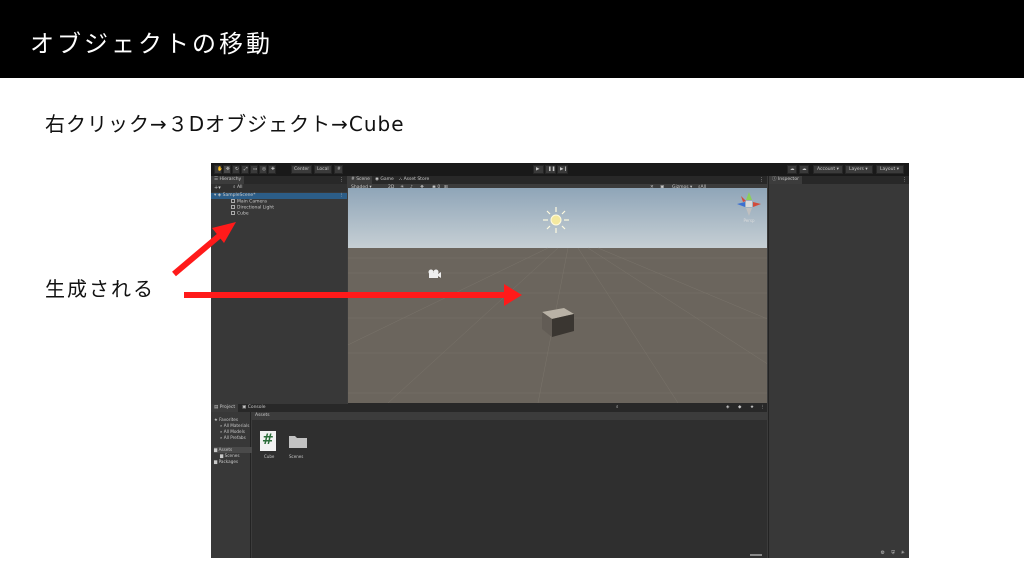  I want to click on layout-label: Layout, so click(888, 169).